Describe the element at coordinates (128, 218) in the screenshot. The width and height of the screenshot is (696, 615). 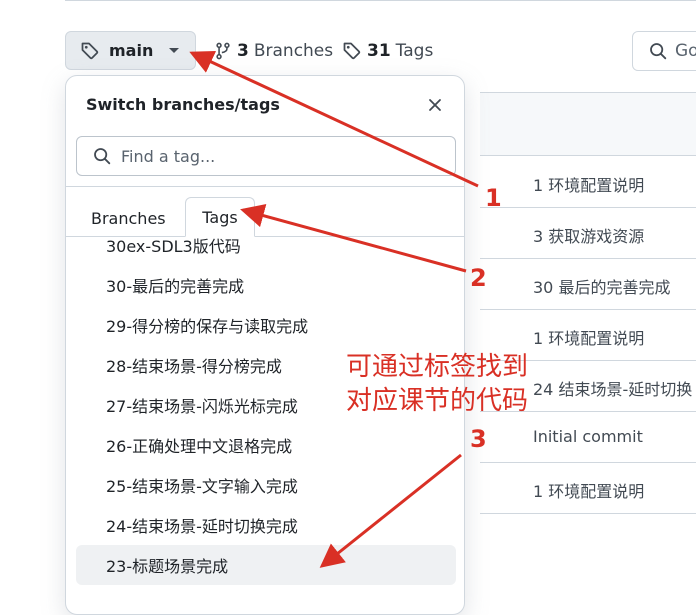
I see `tab-branches: Branches` at that location.